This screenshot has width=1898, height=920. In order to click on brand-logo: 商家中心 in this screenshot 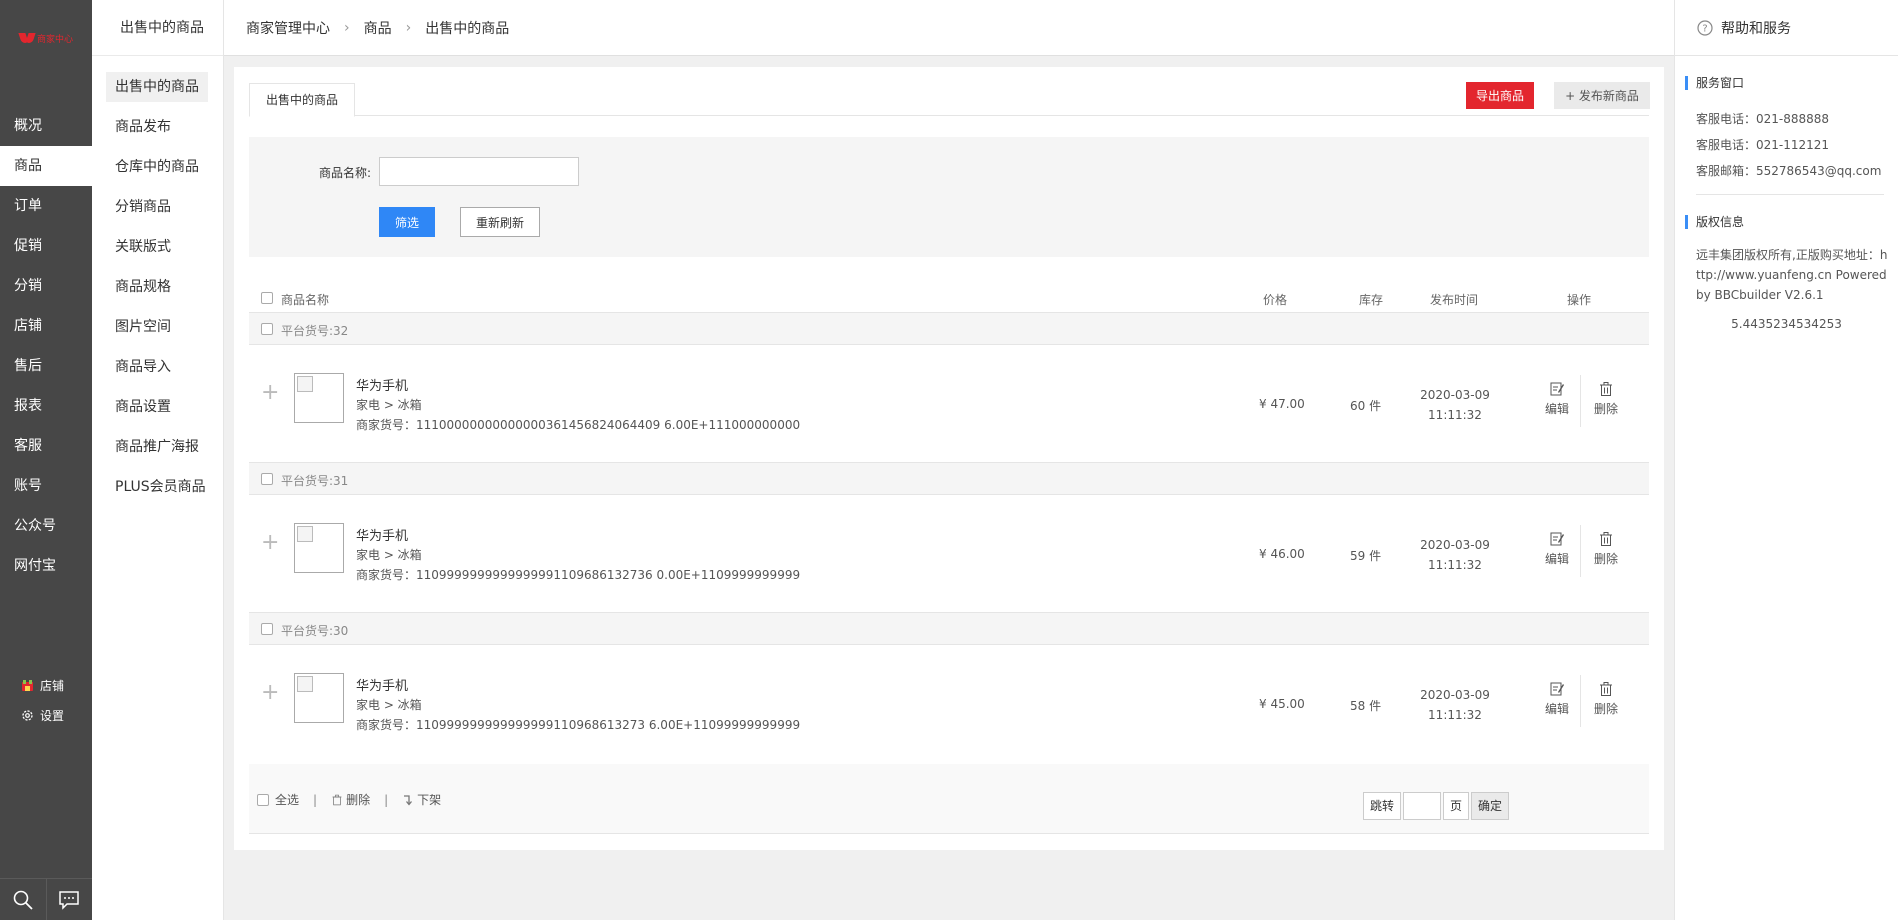, I will do `click(48, 38)`.